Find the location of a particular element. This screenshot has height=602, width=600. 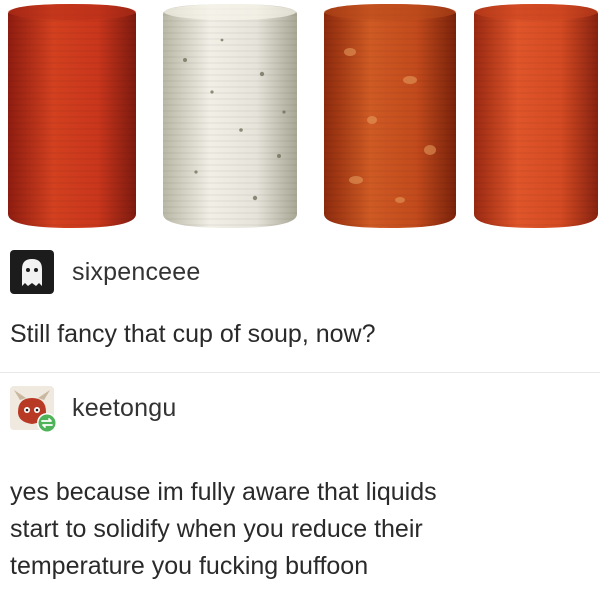

ghost-avatar-icon is located at coordinates (32, 272).